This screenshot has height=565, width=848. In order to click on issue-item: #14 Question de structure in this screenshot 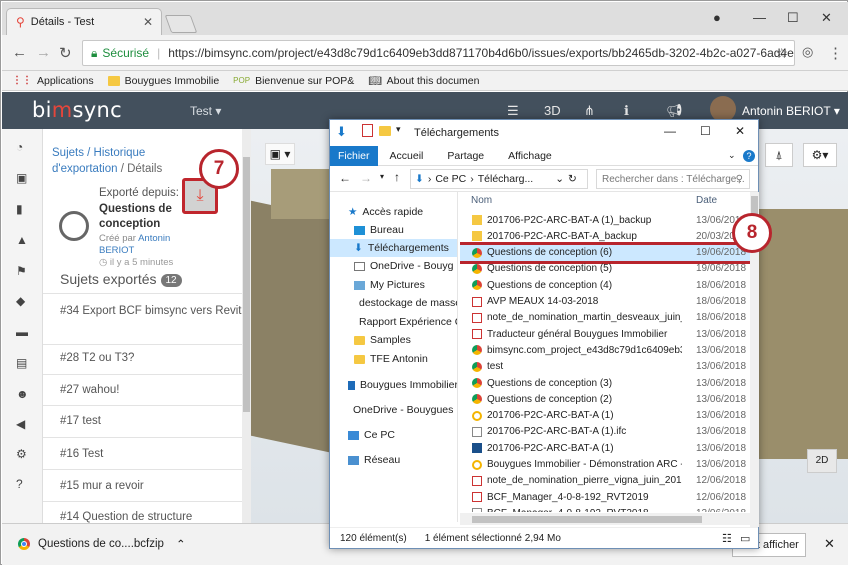, I will do `click(143, 512)`.